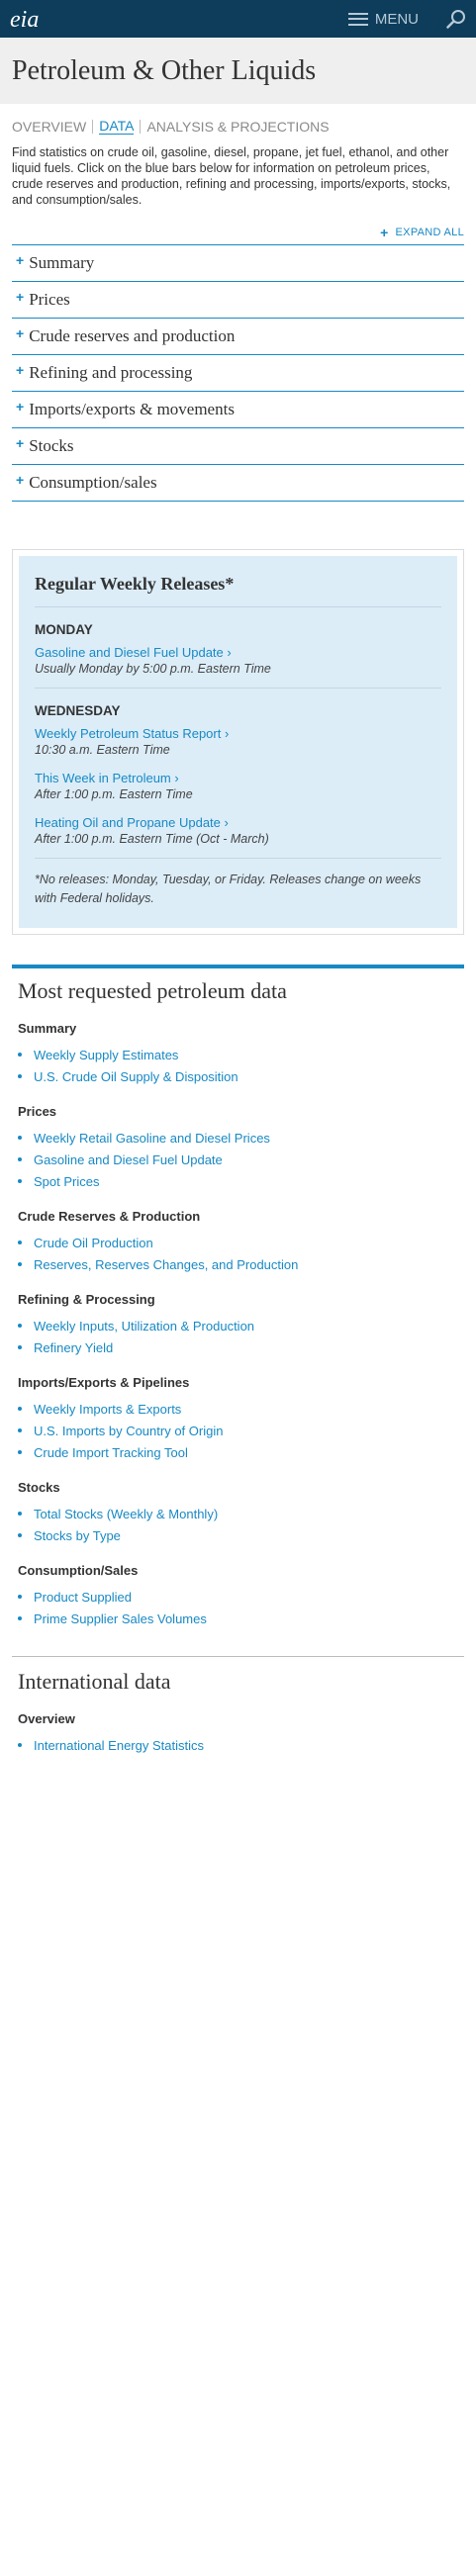  Describe the element at coordinates (164, 70) in the screenshot. I see `page-title: Petroleum & Other Liquids` at that location.